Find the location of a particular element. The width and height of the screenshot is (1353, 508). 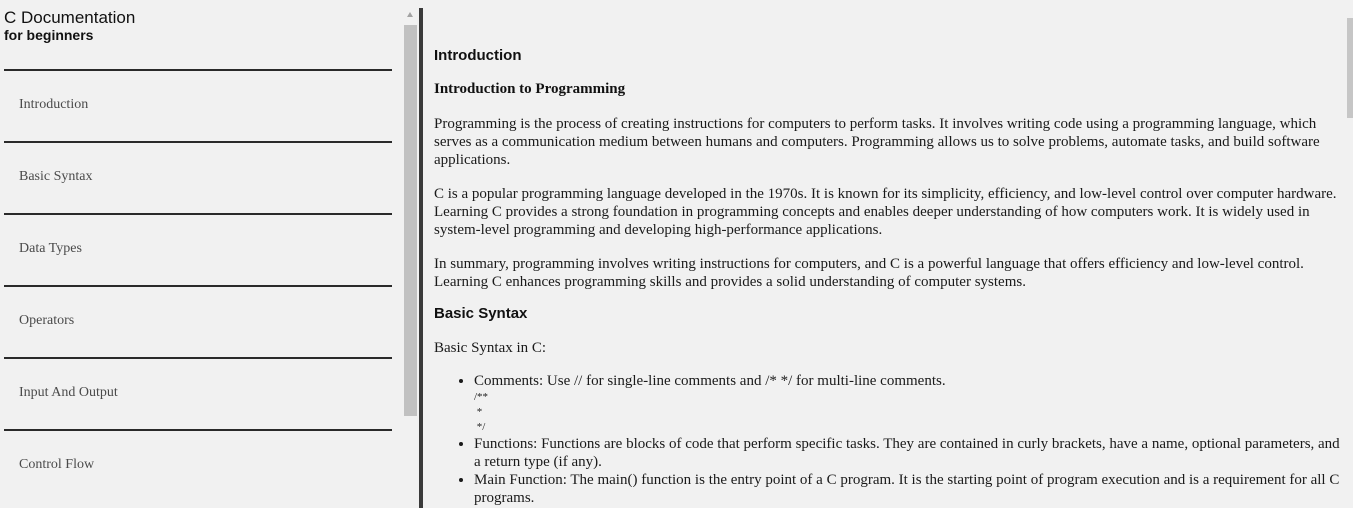

doc-subtitle: for beginners is located at coordinates (49, 35).